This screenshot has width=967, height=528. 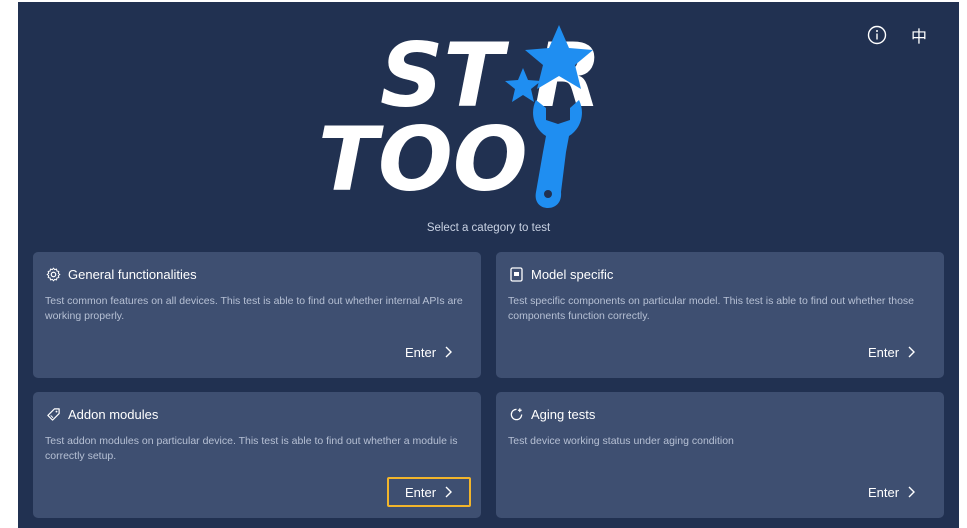 What do you see at coordinates (53, 274) in the screenshot?
I see `gear-icon` at bounding box center [53, 274].